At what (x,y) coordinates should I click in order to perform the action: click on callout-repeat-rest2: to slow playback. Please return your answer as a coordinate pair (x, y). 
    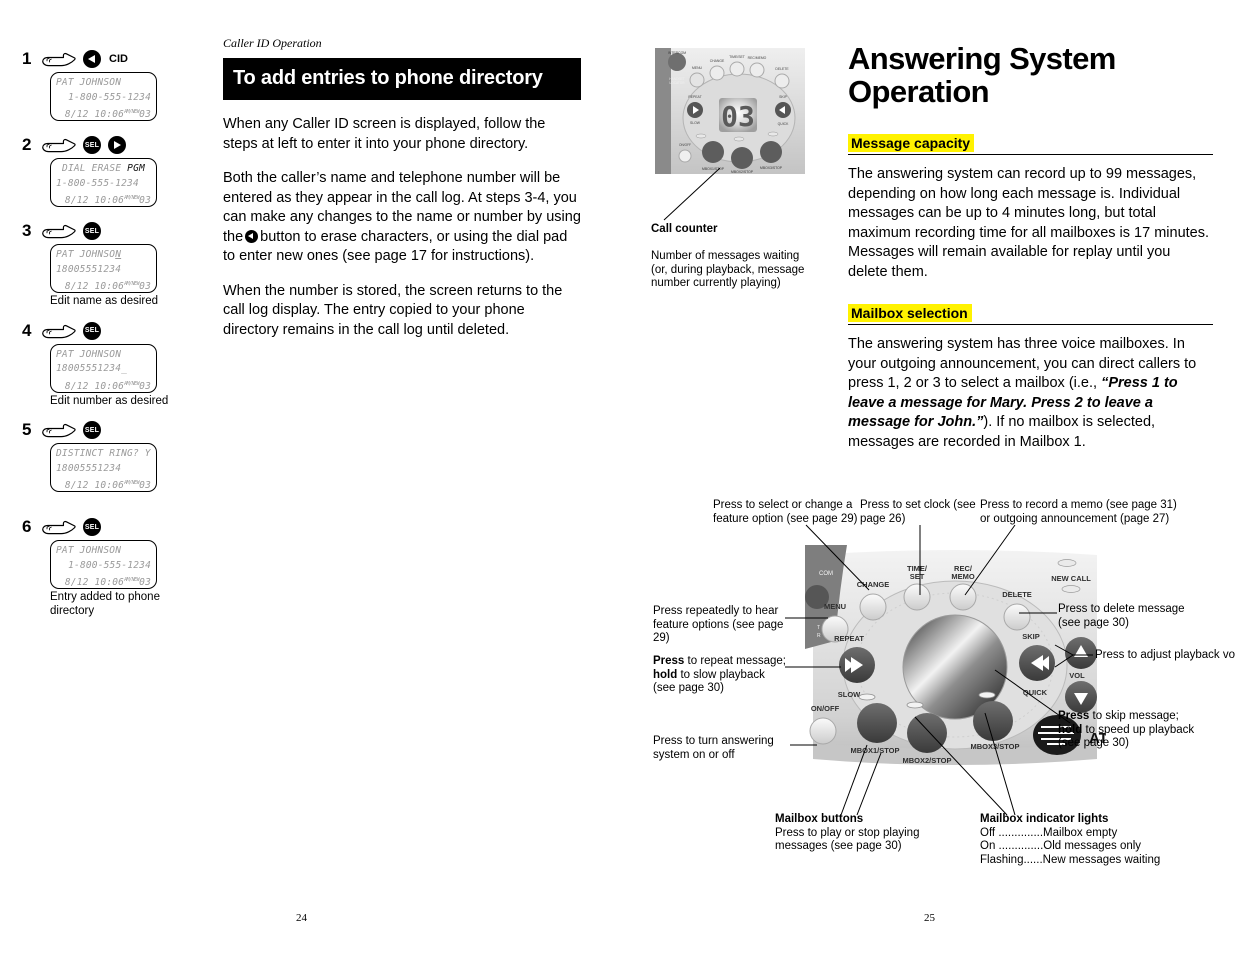
    Looking at the image, I should click on (721, 674).